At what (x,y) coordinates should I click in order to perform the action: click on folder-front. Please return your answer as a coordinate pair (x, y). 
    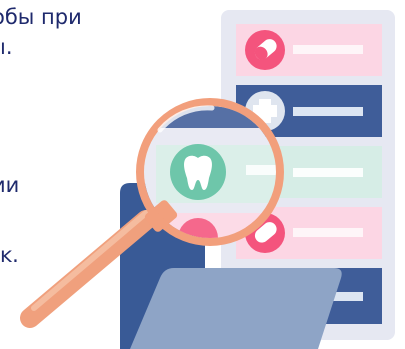
    Looking at the image, I should click on (236, 308).